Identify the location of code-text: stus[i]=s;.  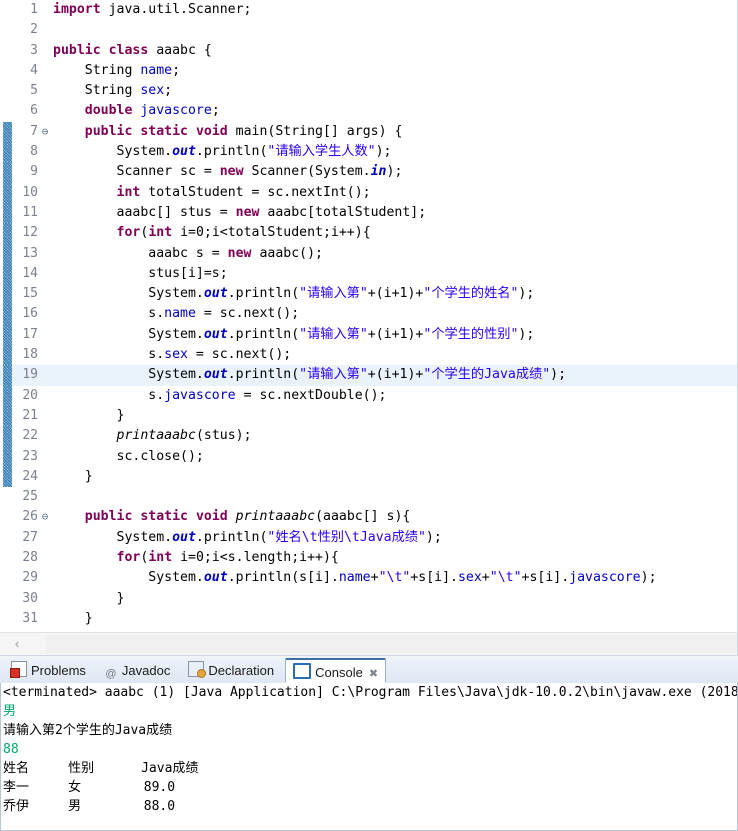
(140, 273).